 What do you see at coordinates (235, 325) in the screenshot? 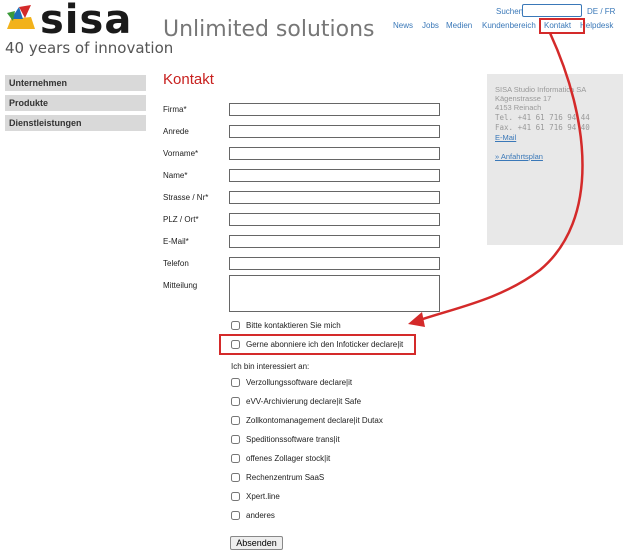
I see `contact-me-checkbox` at bounding box center [235, 325].